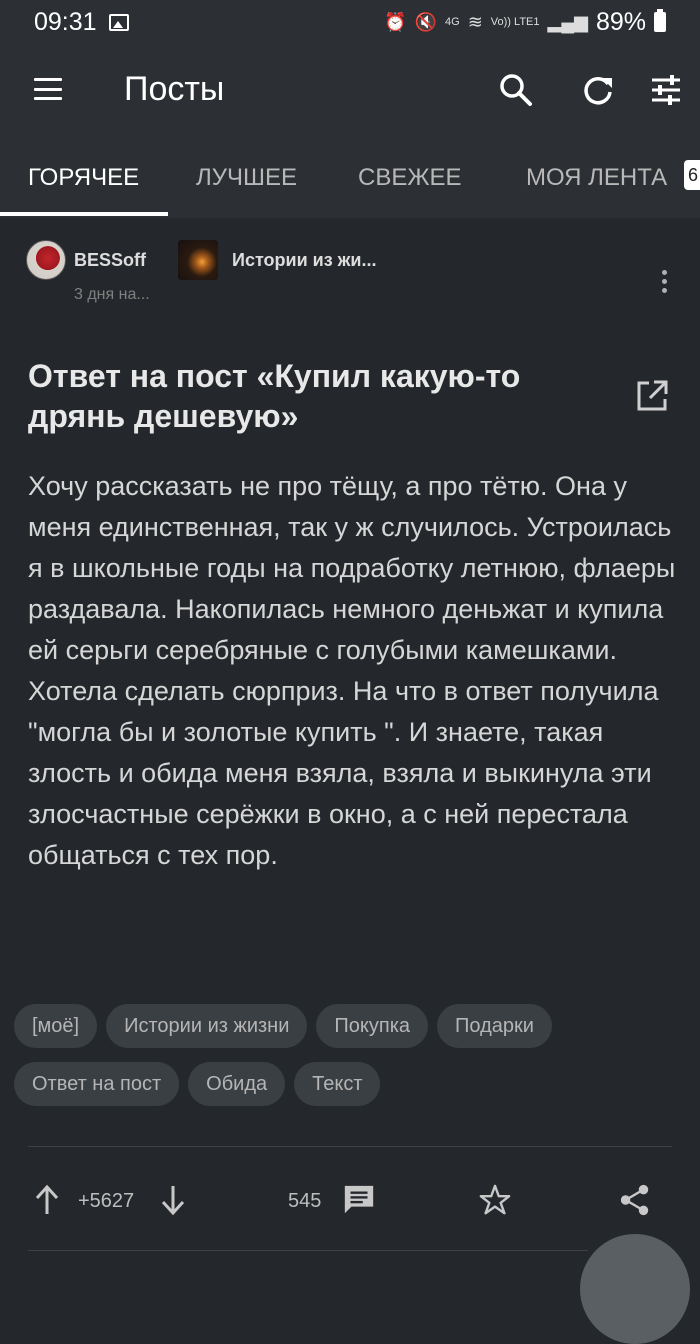 The height and width of the screenshot is (1344, 700). What do you see at coordinates (56, 1026) in the screenshot?
I see `tag-chip: [моё]` at bounding box center [56, 1026].